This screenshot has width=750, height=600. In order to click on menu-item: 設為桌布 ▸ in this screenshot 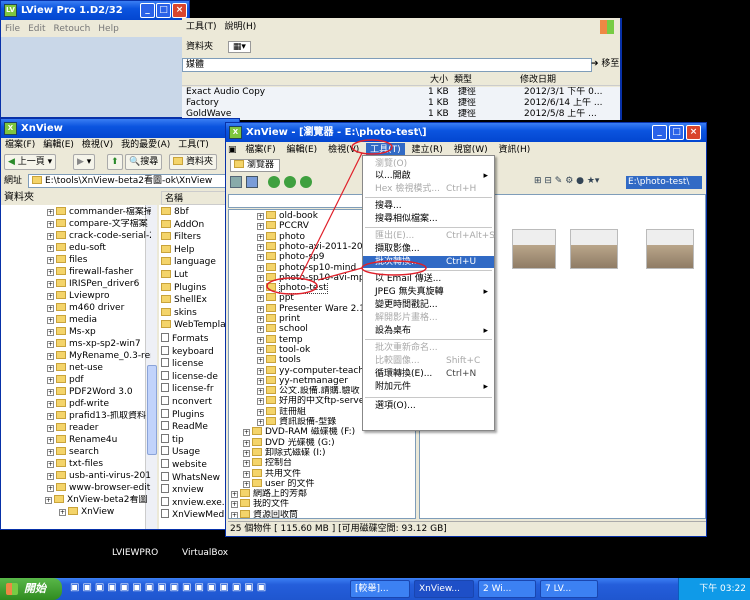, I will do `click(428, 331)`.